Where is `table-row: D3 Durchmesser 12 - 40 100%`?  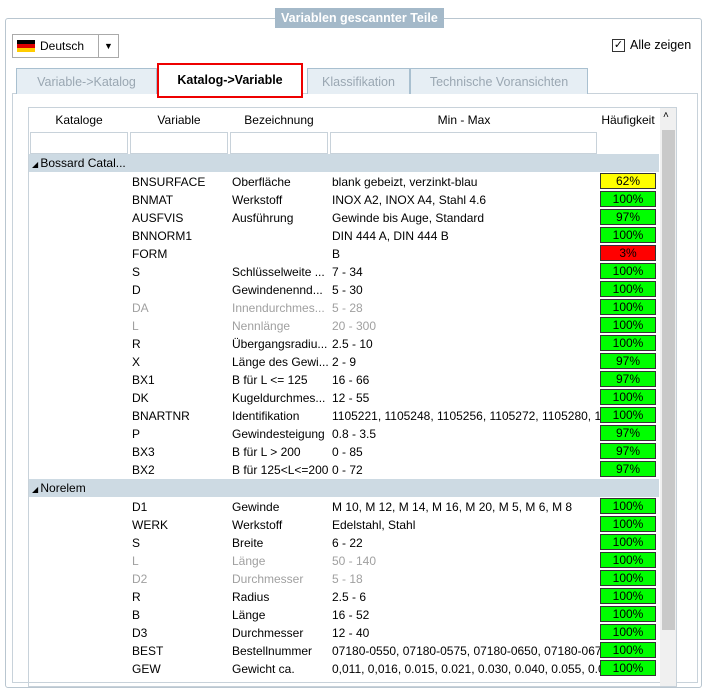 table-row: D3 Durchmesser 12 - 40 100% is located at coordinates (344, 633).